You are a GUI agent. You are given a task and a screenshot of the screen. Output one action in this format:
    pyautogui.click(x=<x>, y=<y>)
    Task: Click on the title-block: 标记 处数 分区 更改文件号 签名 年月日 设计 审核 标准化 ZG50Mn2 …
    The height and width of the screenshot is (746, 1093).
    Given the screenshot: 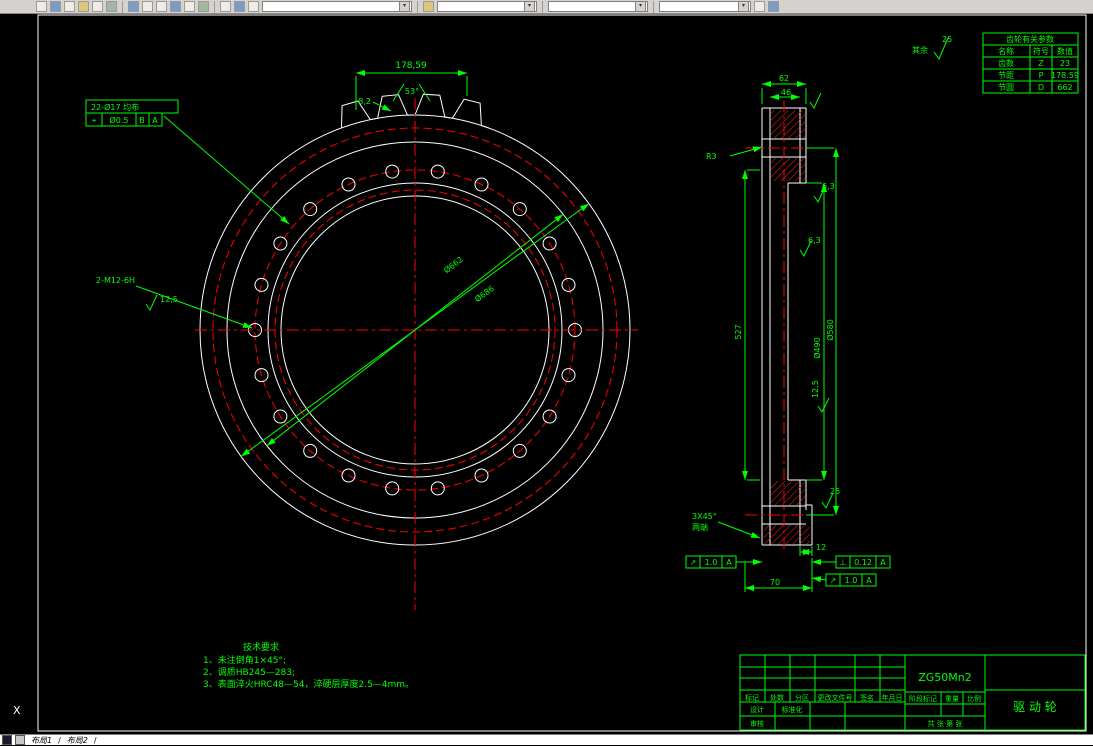 What is the action you would take?
    pyautogui.click(x=912, y=692)
    